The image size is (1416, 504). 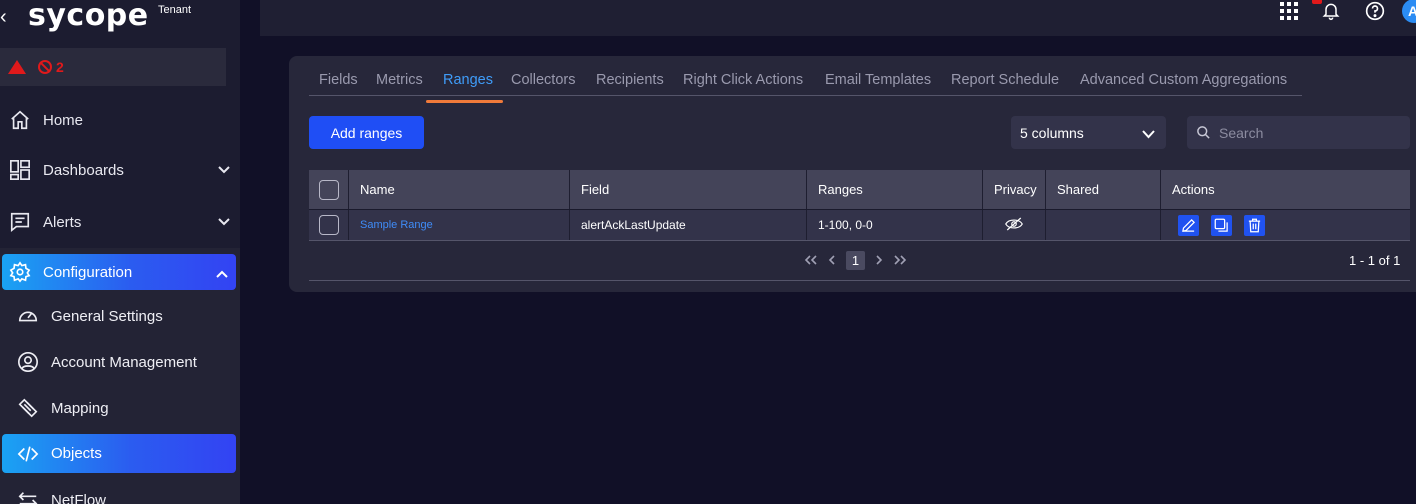 I want to click on tab-recipients: Recipients, so click(x=630, y=80).